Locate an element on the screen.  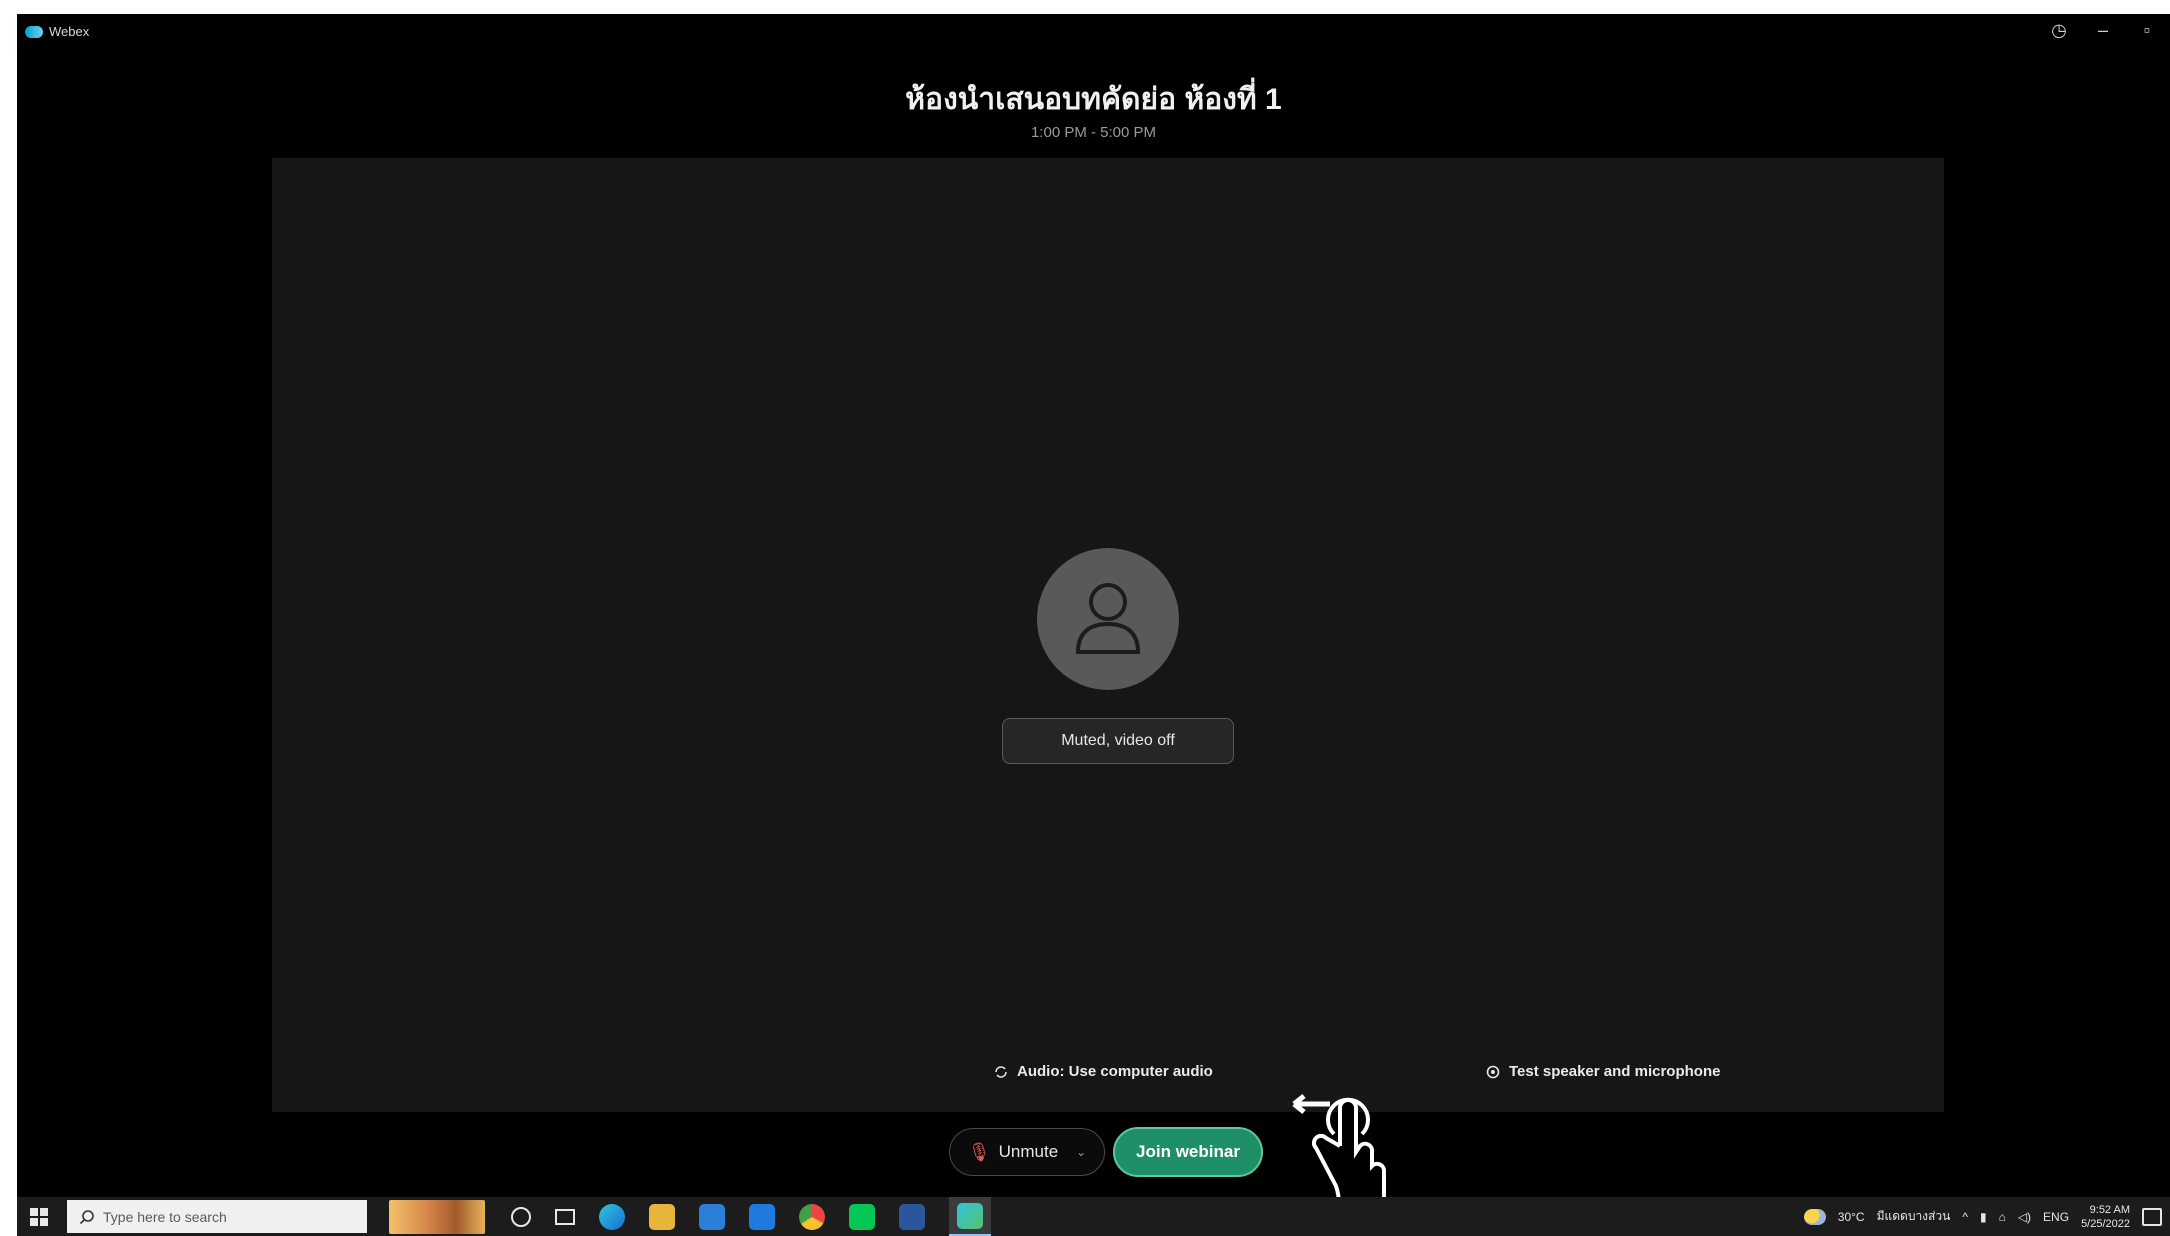
muted-mic-icon: 🎙 is located at coordinates (979, 1151).